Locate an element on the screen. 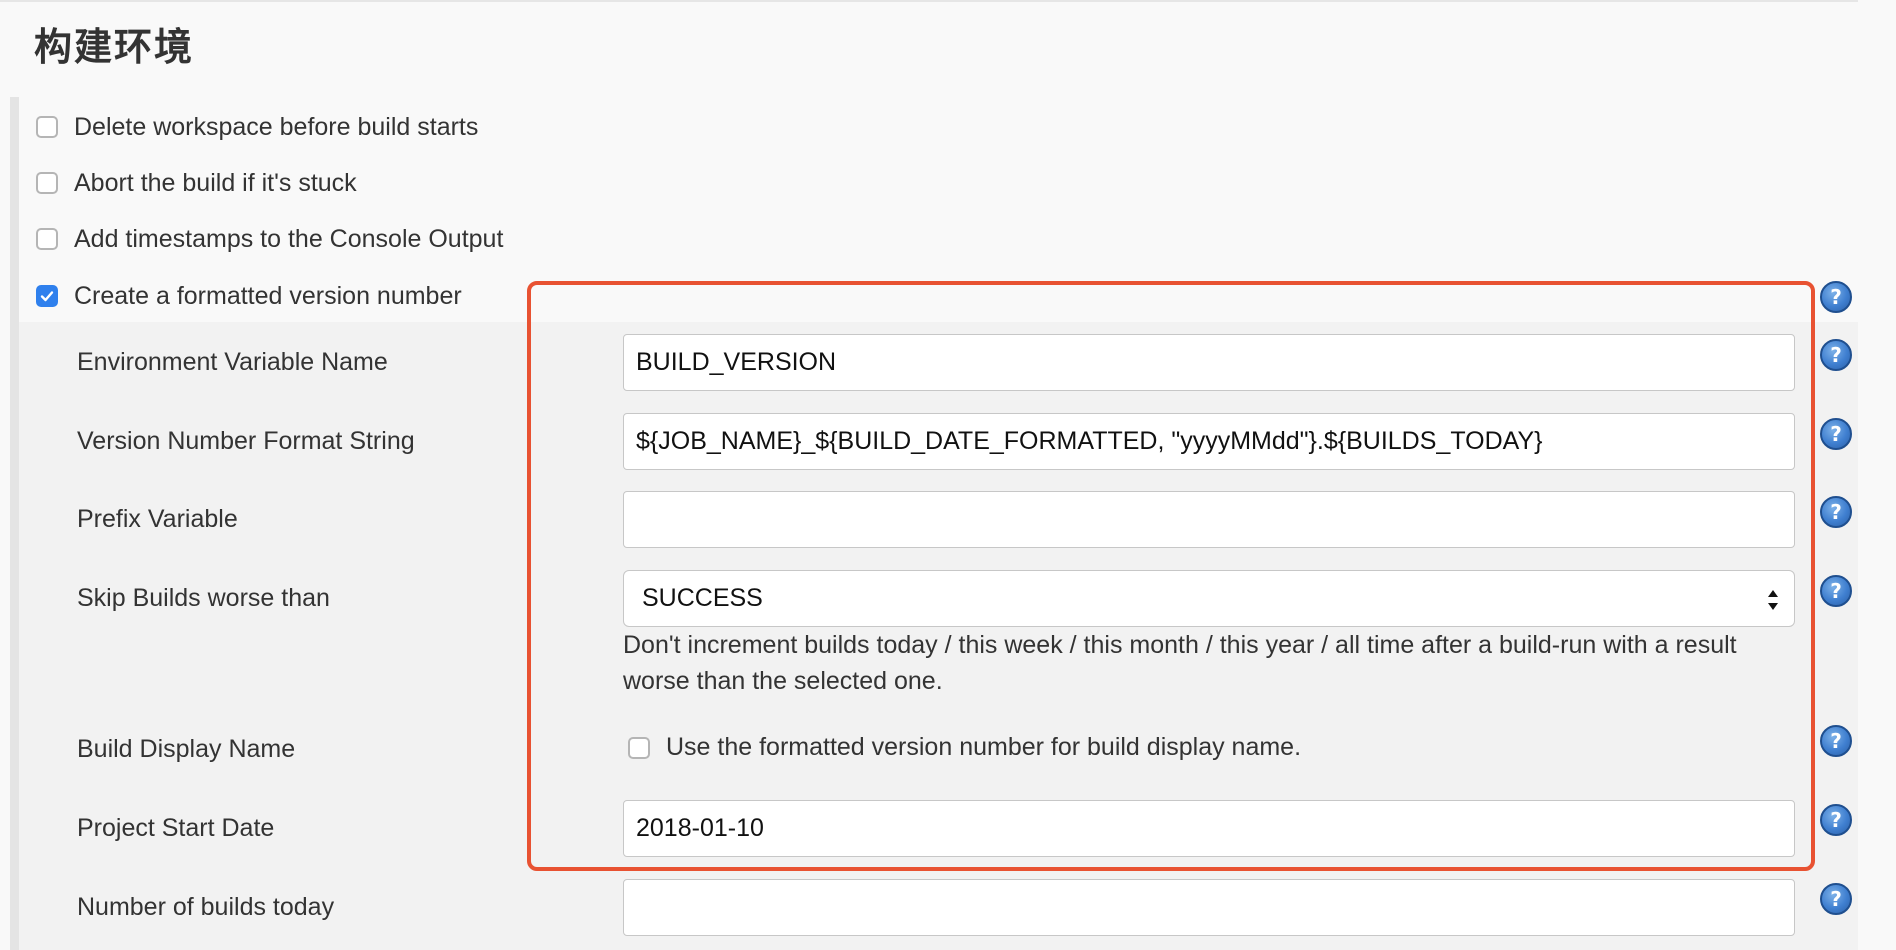 The width and height of the screenshot is (1896, 950). env-var-label: Environment Variable Name is located at coordinates (232, 362).